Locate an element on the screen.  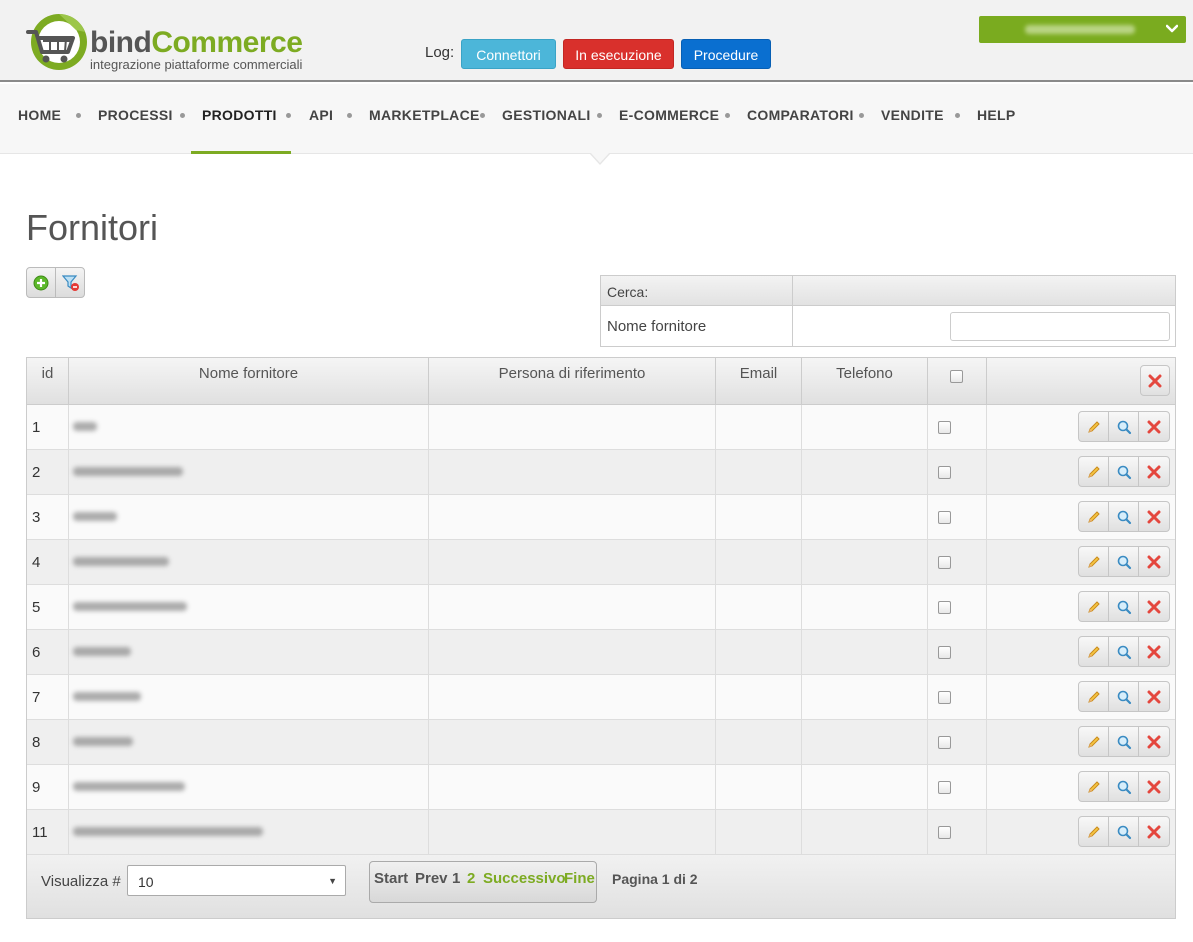
nav-item-processi: PROCESSI is located at coordinates (135, 115).